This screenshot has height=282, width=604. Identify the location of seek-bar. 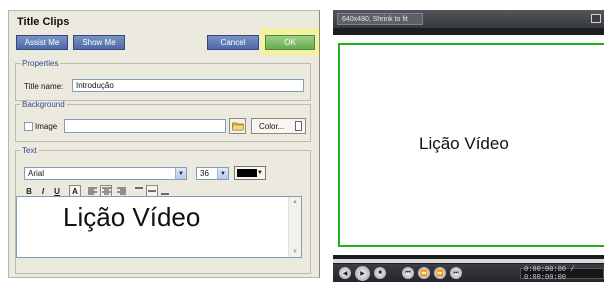
(468, 261).